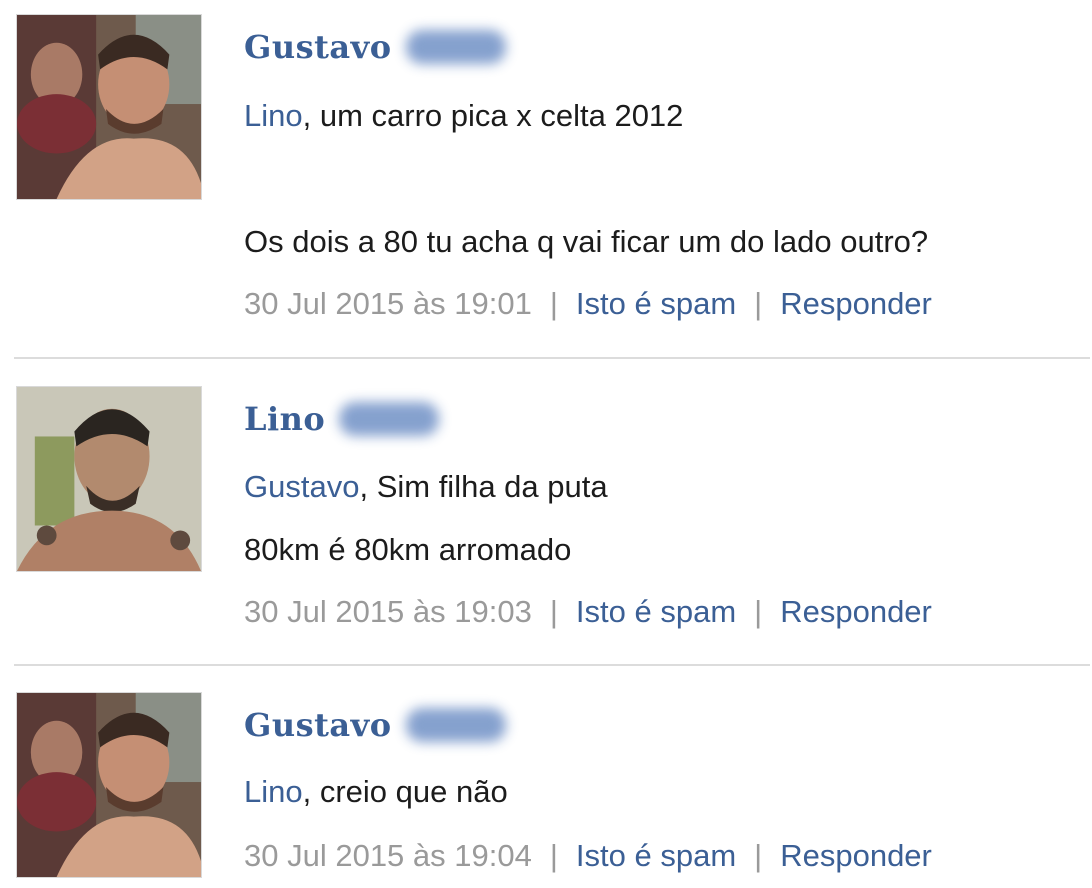 This screenshot has height=888, width=1092. I want to click on comment-text-line: 80km é 80km arromado, so click(407, 550).